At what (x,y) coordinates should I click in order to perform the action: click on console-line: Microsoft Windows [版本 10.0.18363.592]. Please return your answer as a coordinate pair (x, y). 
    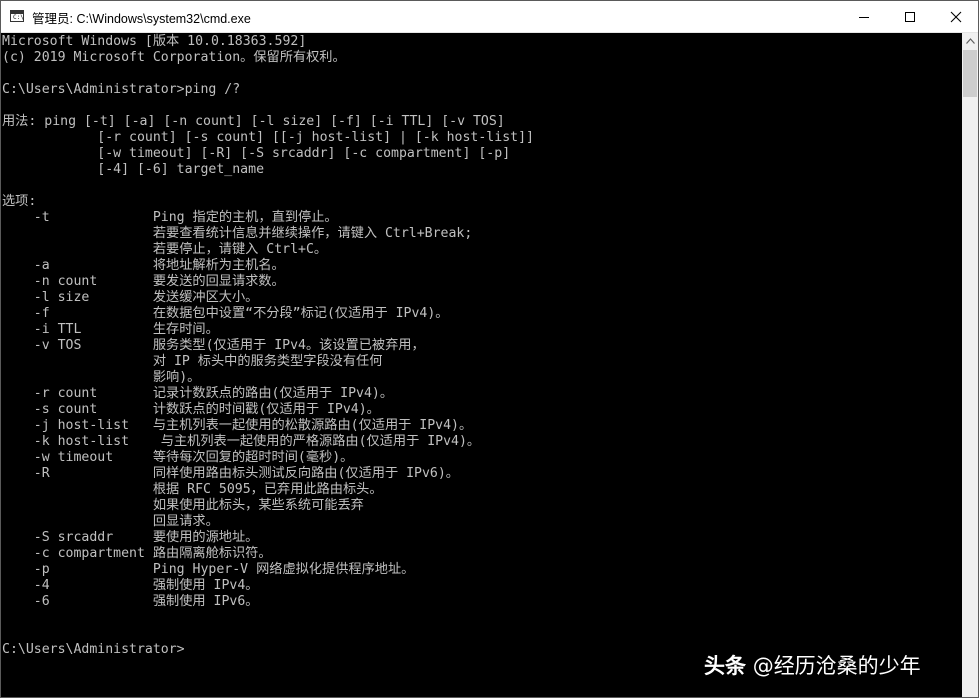
    Looking at the image, I should click on (154, 41).